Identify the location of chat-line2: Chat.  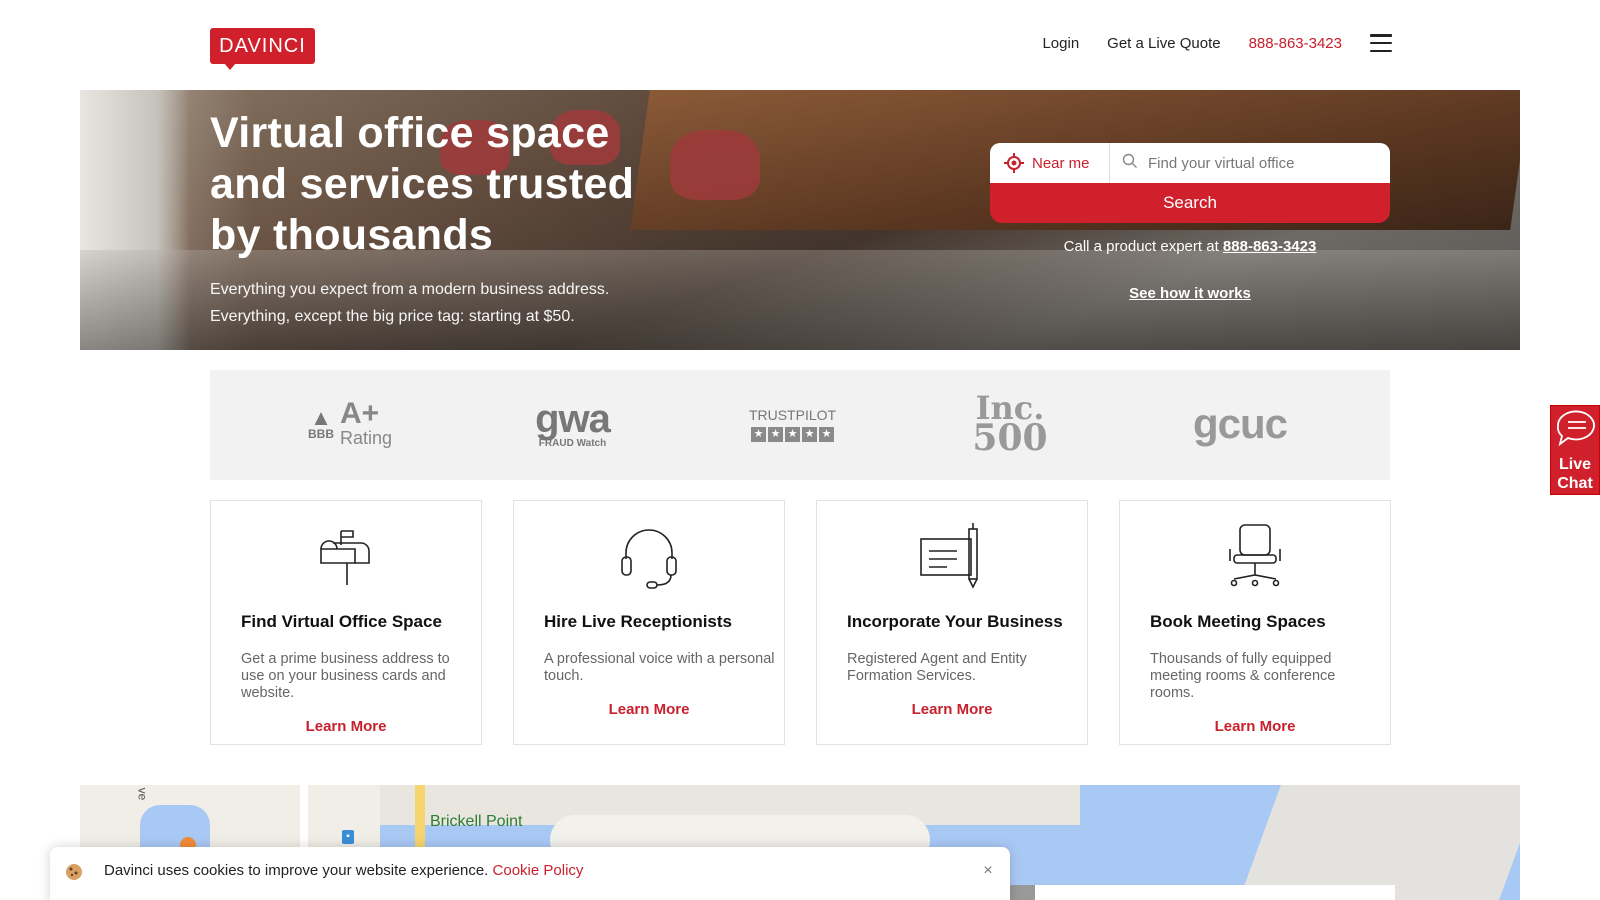
(1575, 483).